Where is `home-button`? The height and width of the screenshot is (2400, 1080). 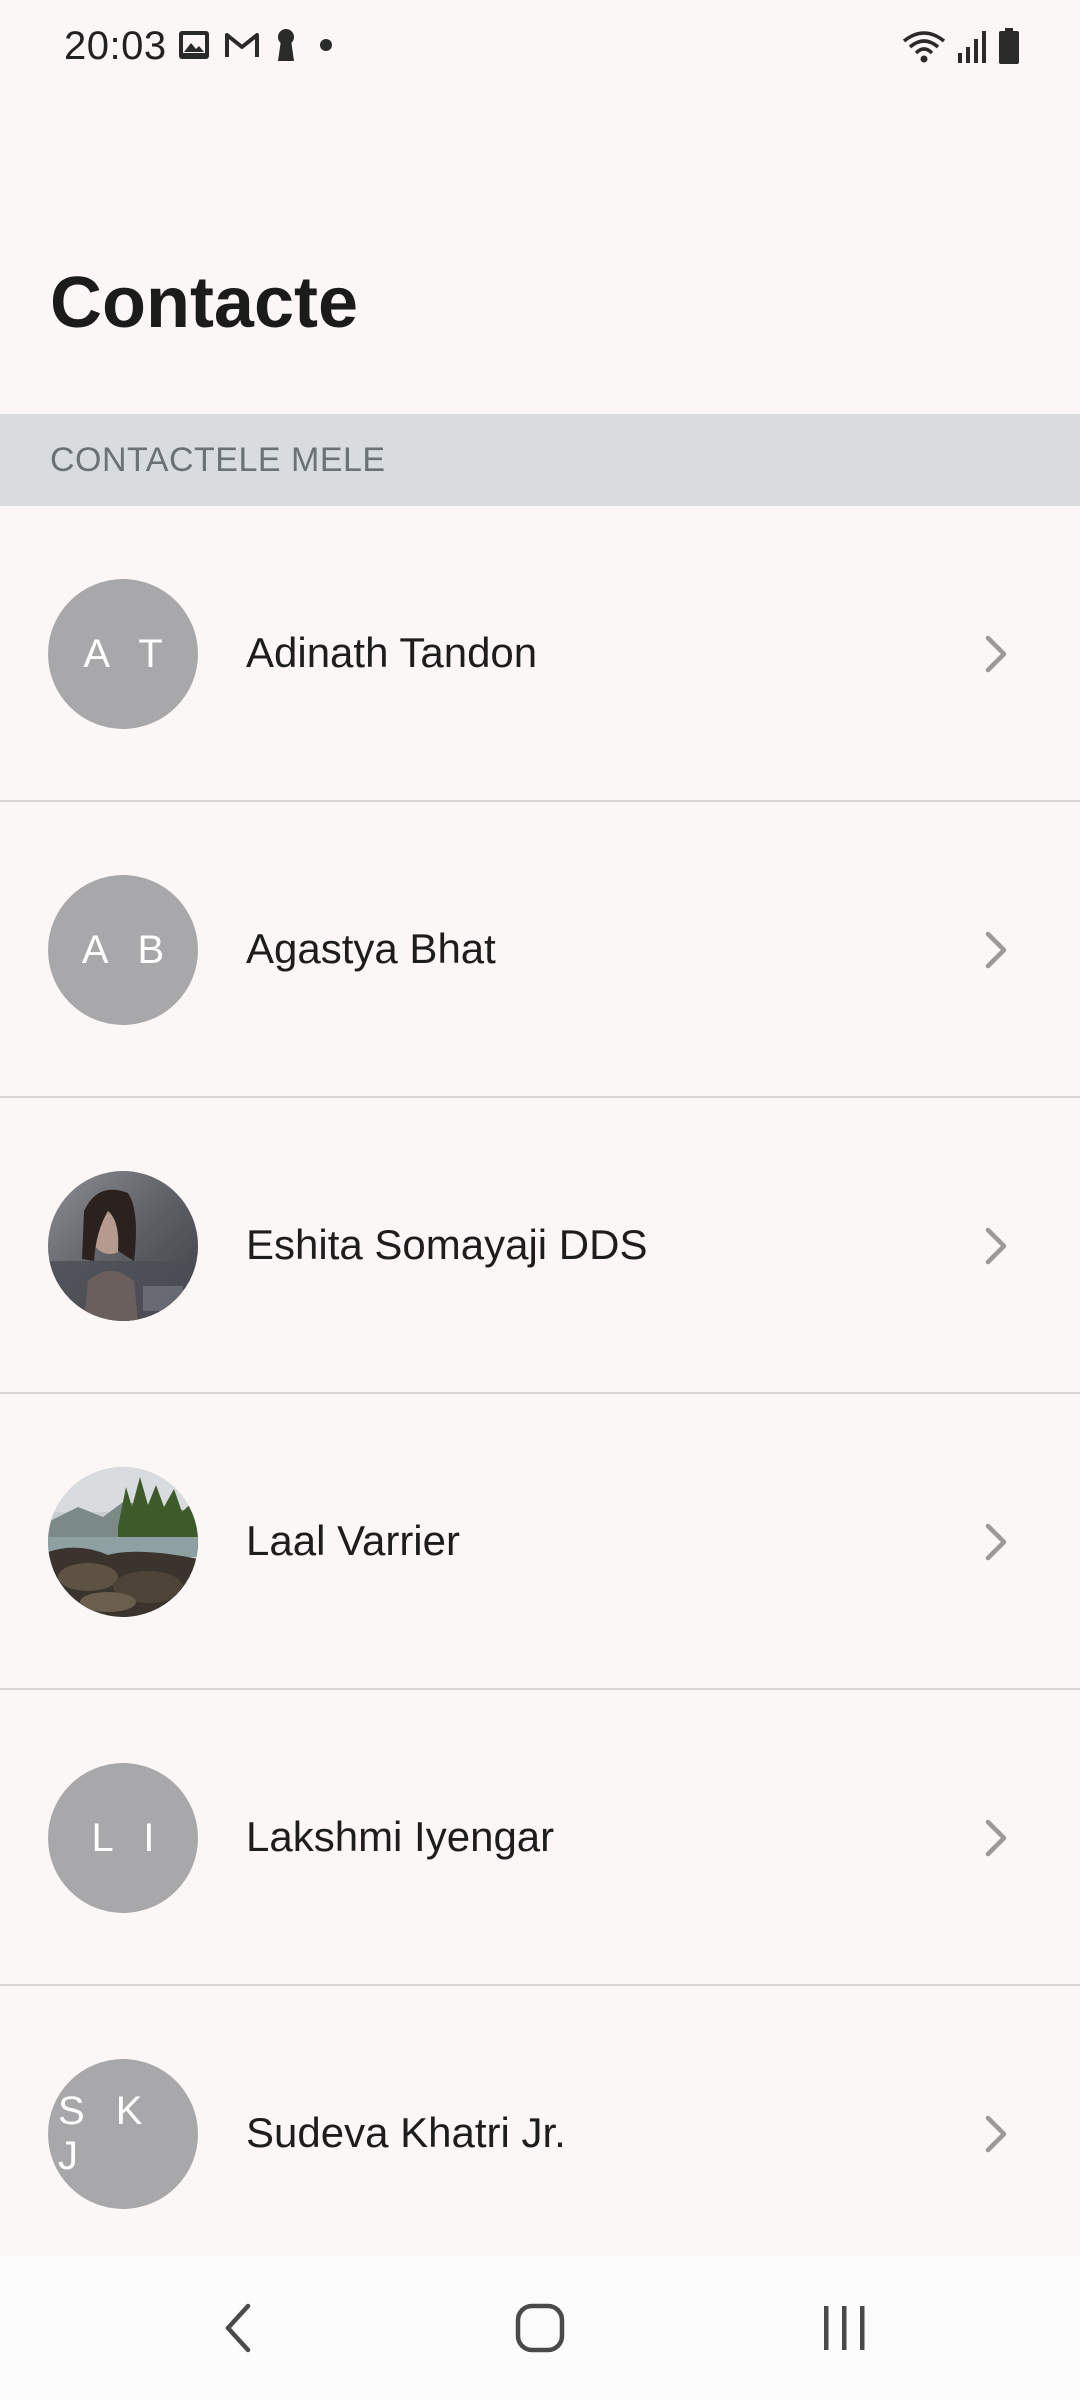 home-button is located at coordinates (540, 2328).